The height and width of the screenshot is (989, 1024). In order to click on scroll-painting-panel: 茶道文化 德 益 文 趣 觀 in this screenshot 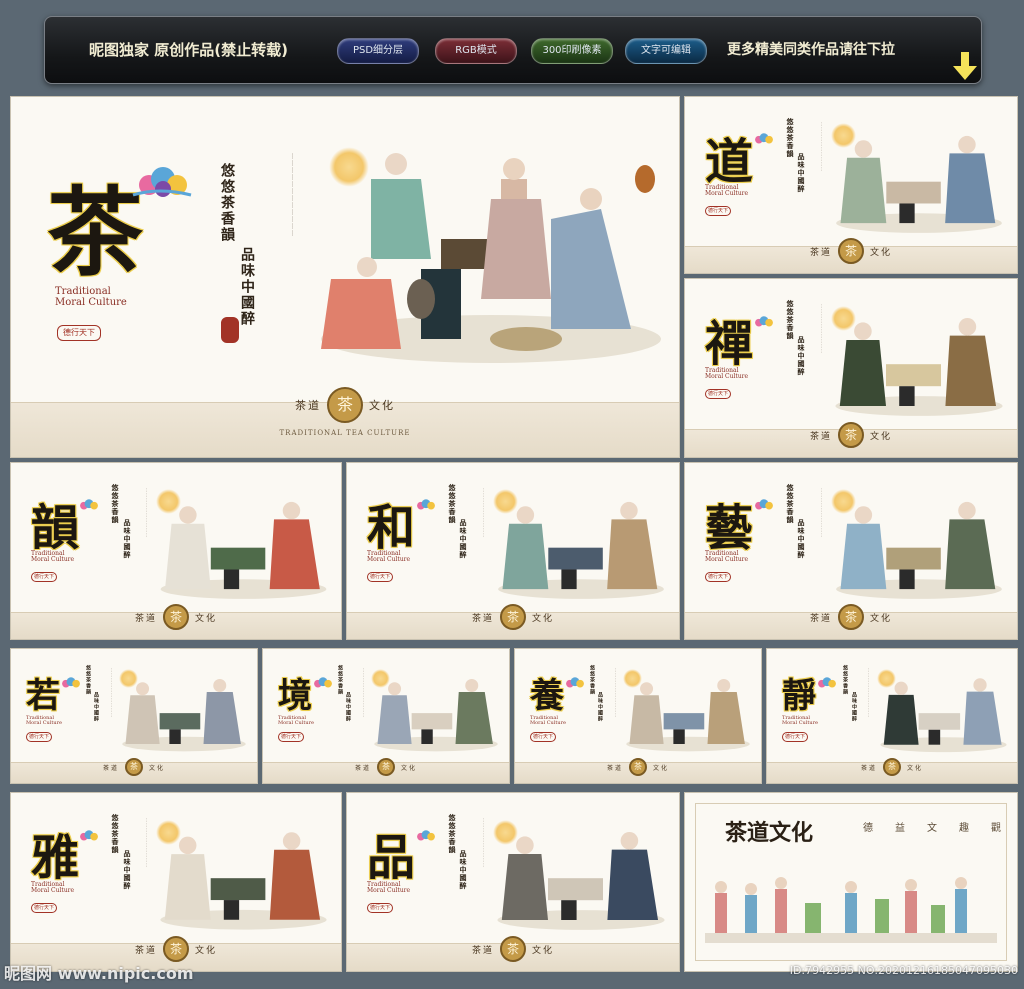, I will do `click(851, 882)`.